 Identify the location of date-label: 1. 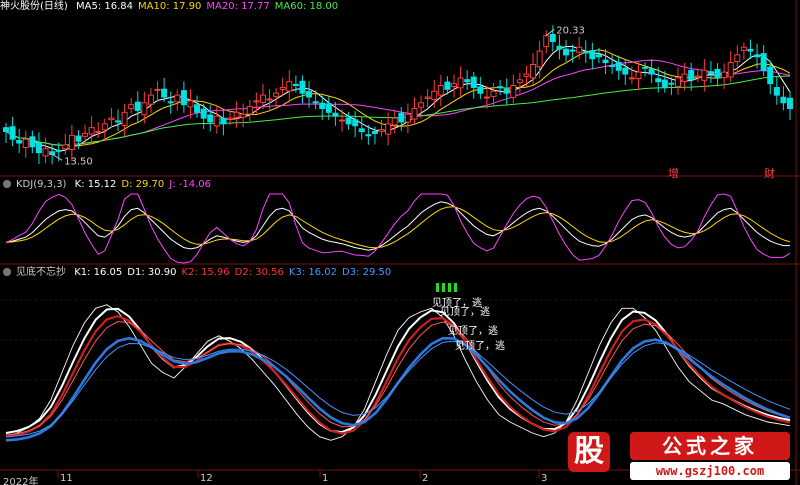
(325, 478).